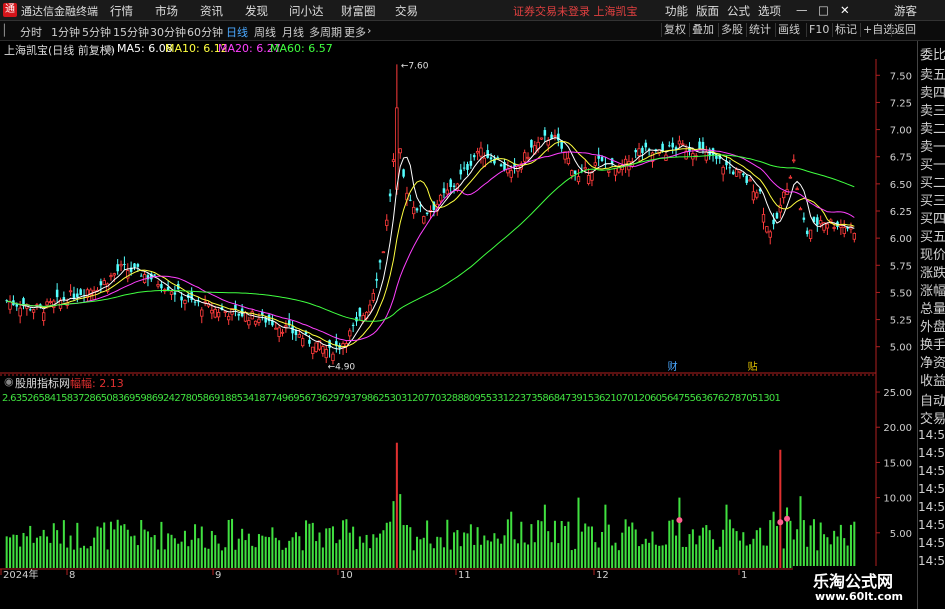  What do you see at coordinates (674, 30) in the screenshot?
I see `btn-fuquan: 复权` at bounding box center [674, 30].